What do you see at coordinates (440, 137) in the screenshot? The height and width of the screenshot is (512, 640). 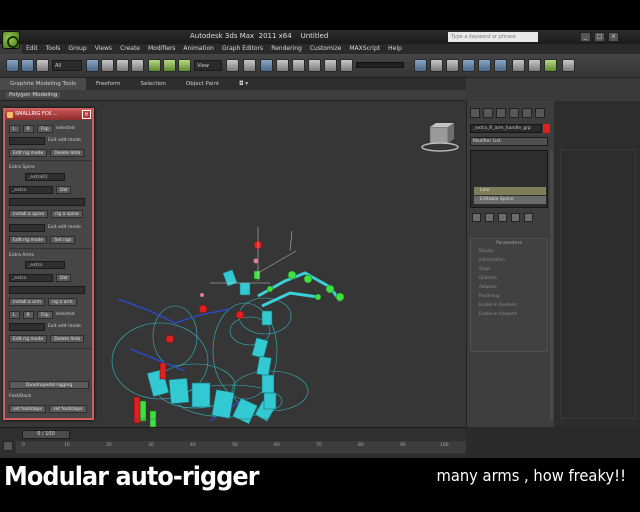 I see `viewcube-icon` at bounding box center [440, 137].